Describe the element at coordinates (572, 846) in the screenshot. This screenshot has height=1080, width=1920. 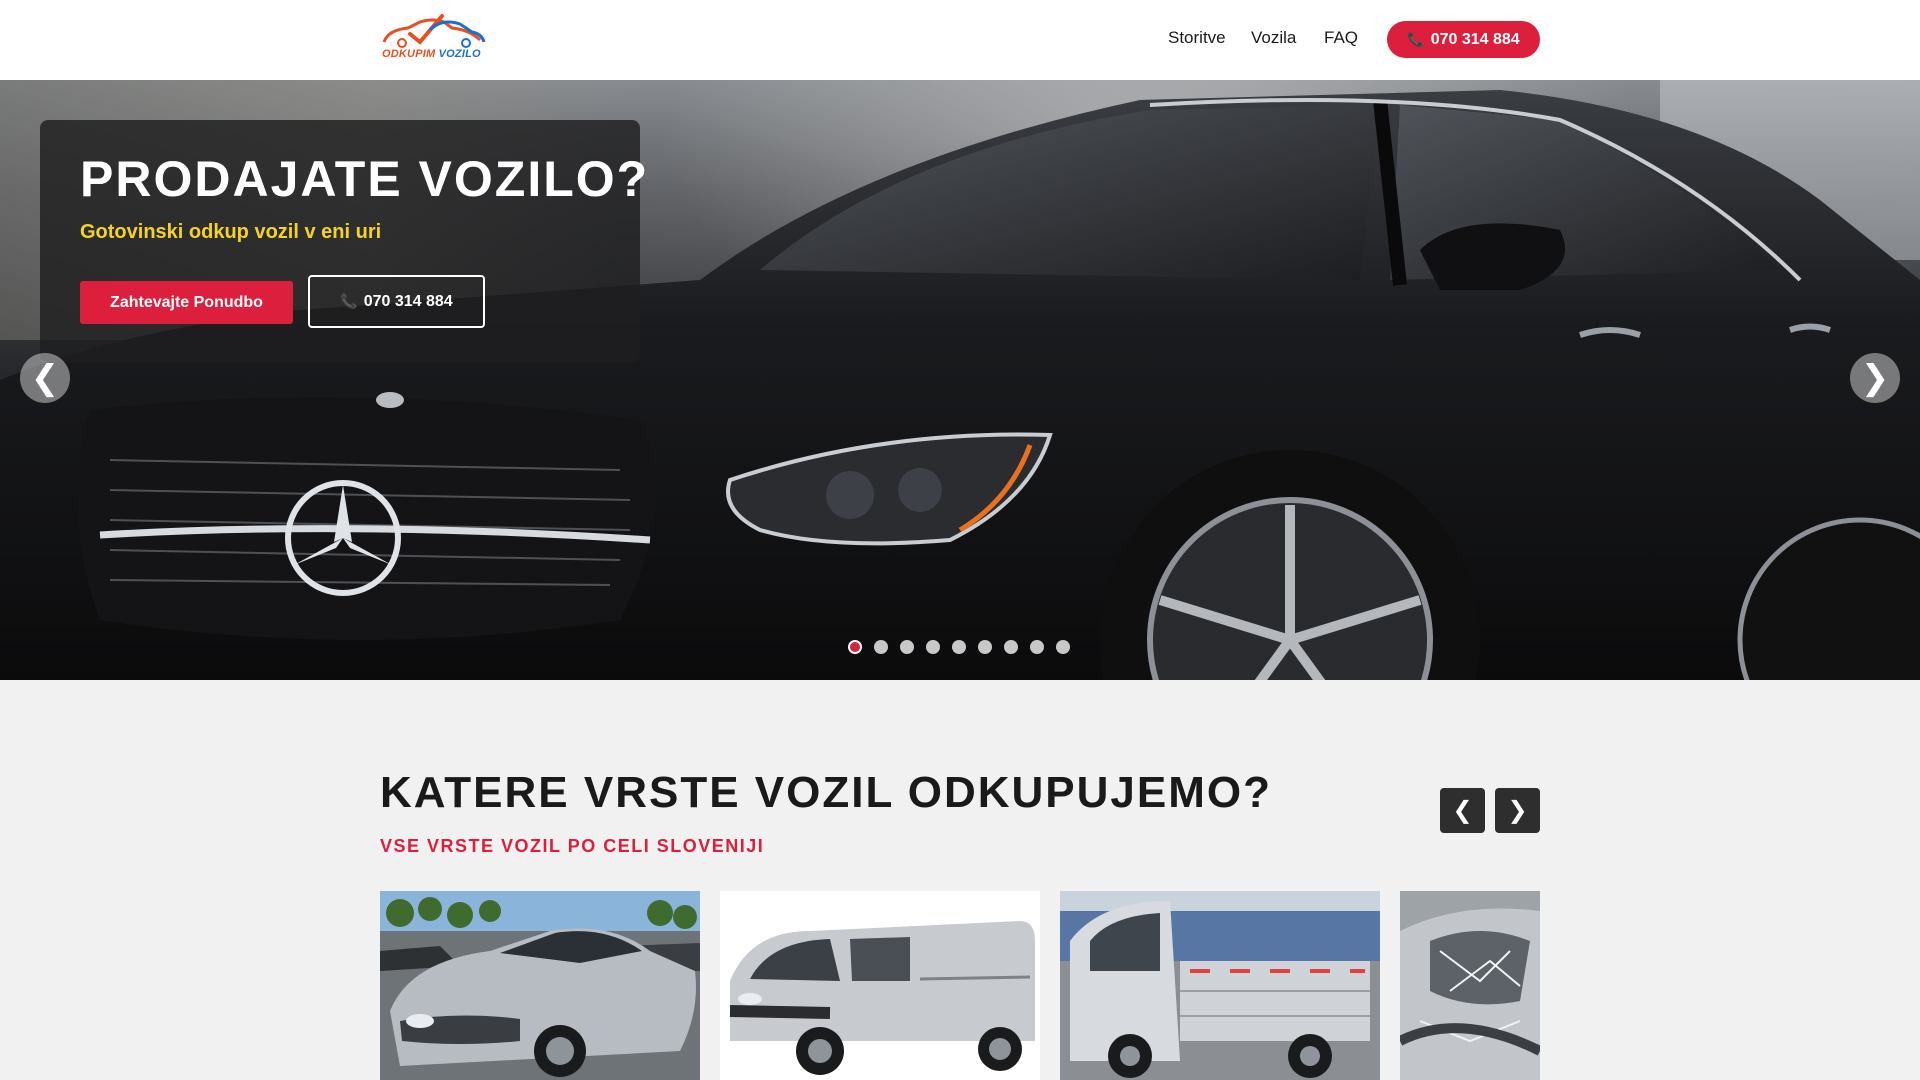
I see `section-subtitle: VSE VRSTE VOZIL PO CELI SLOVENIJI` at that location.